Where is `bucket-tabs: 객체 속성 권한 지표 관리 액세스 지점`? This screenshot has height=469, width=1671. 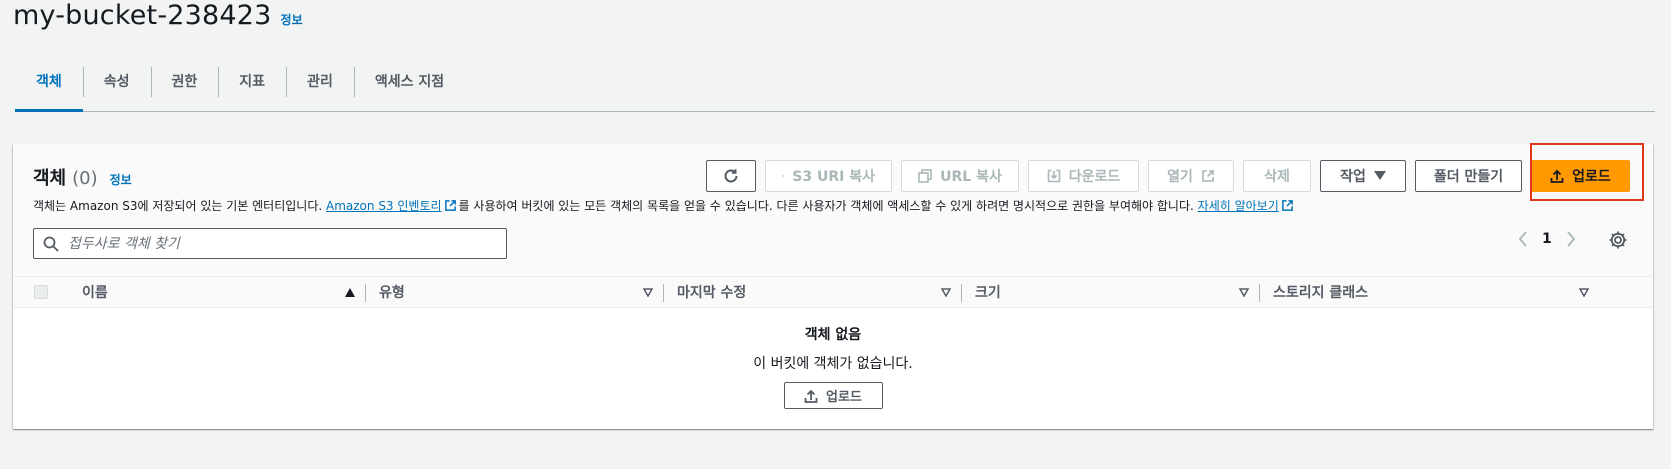
bucket-tabs: 객체 속성 권한 지표 관리 액세스 지점 is located at coordinates (835, 88).